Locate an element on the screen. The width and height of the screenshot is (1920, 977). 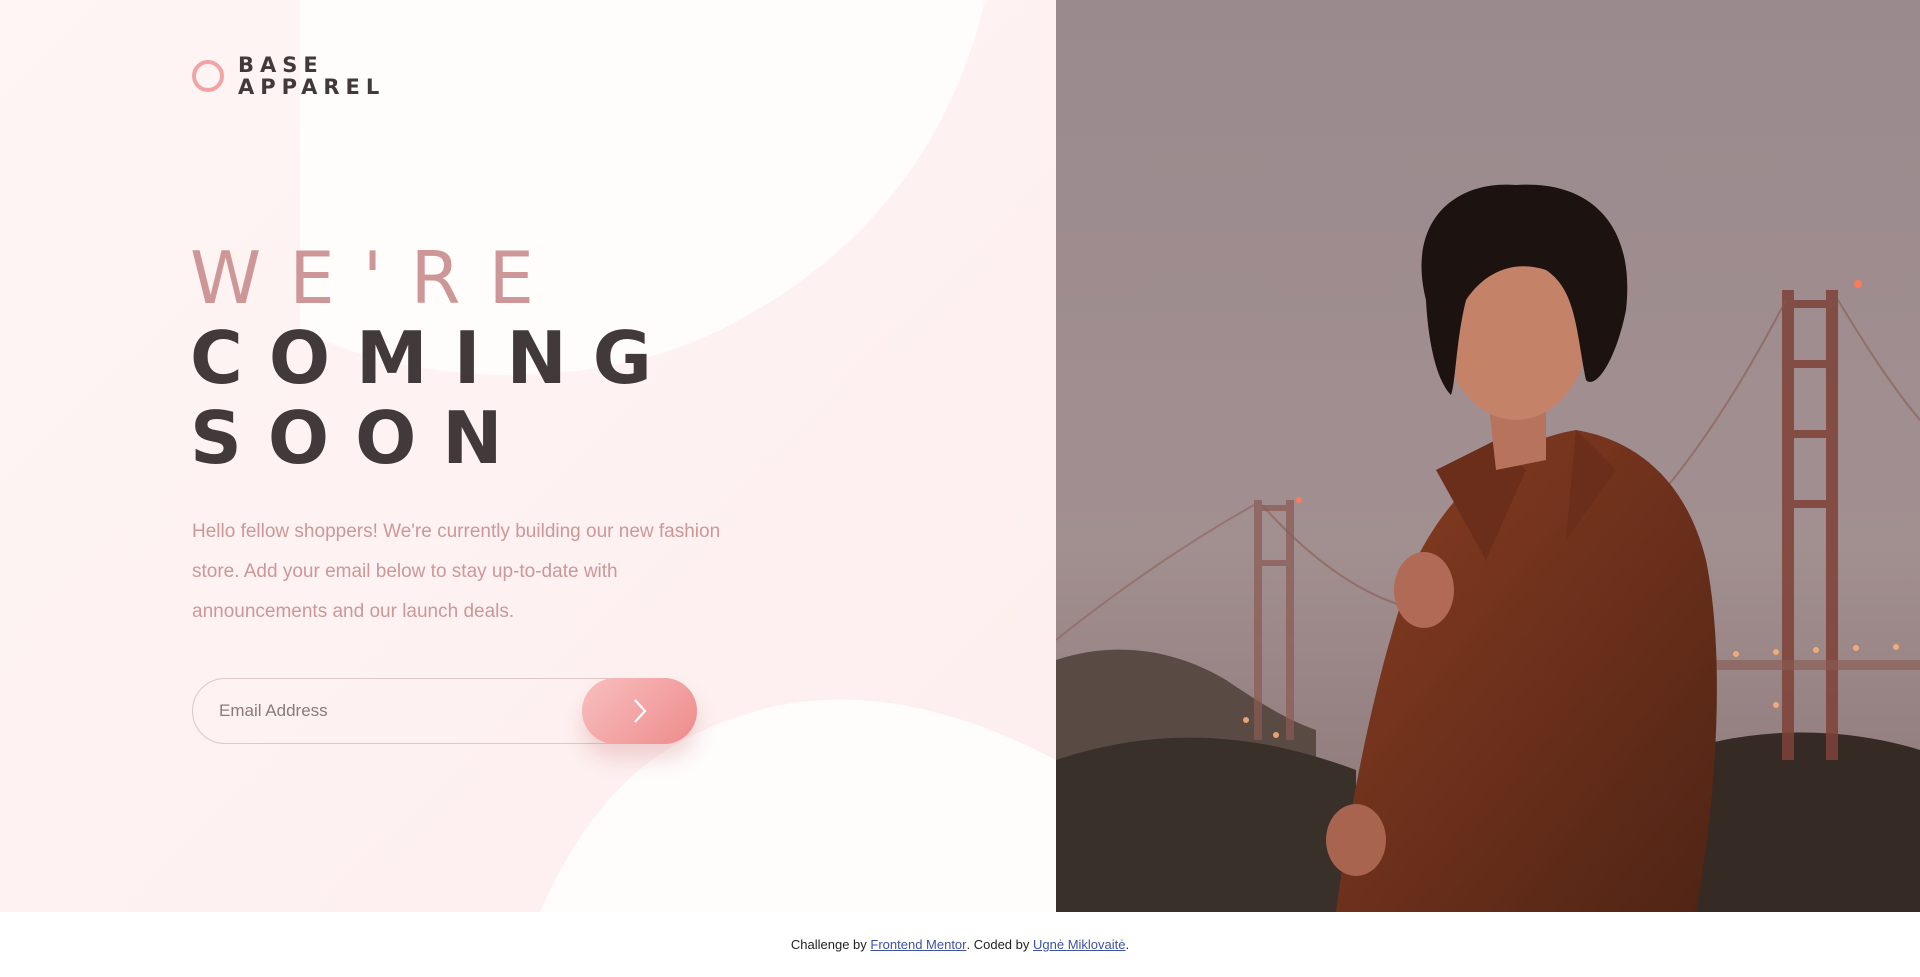
logo-circle-icon is located at coordinates (208, 76).